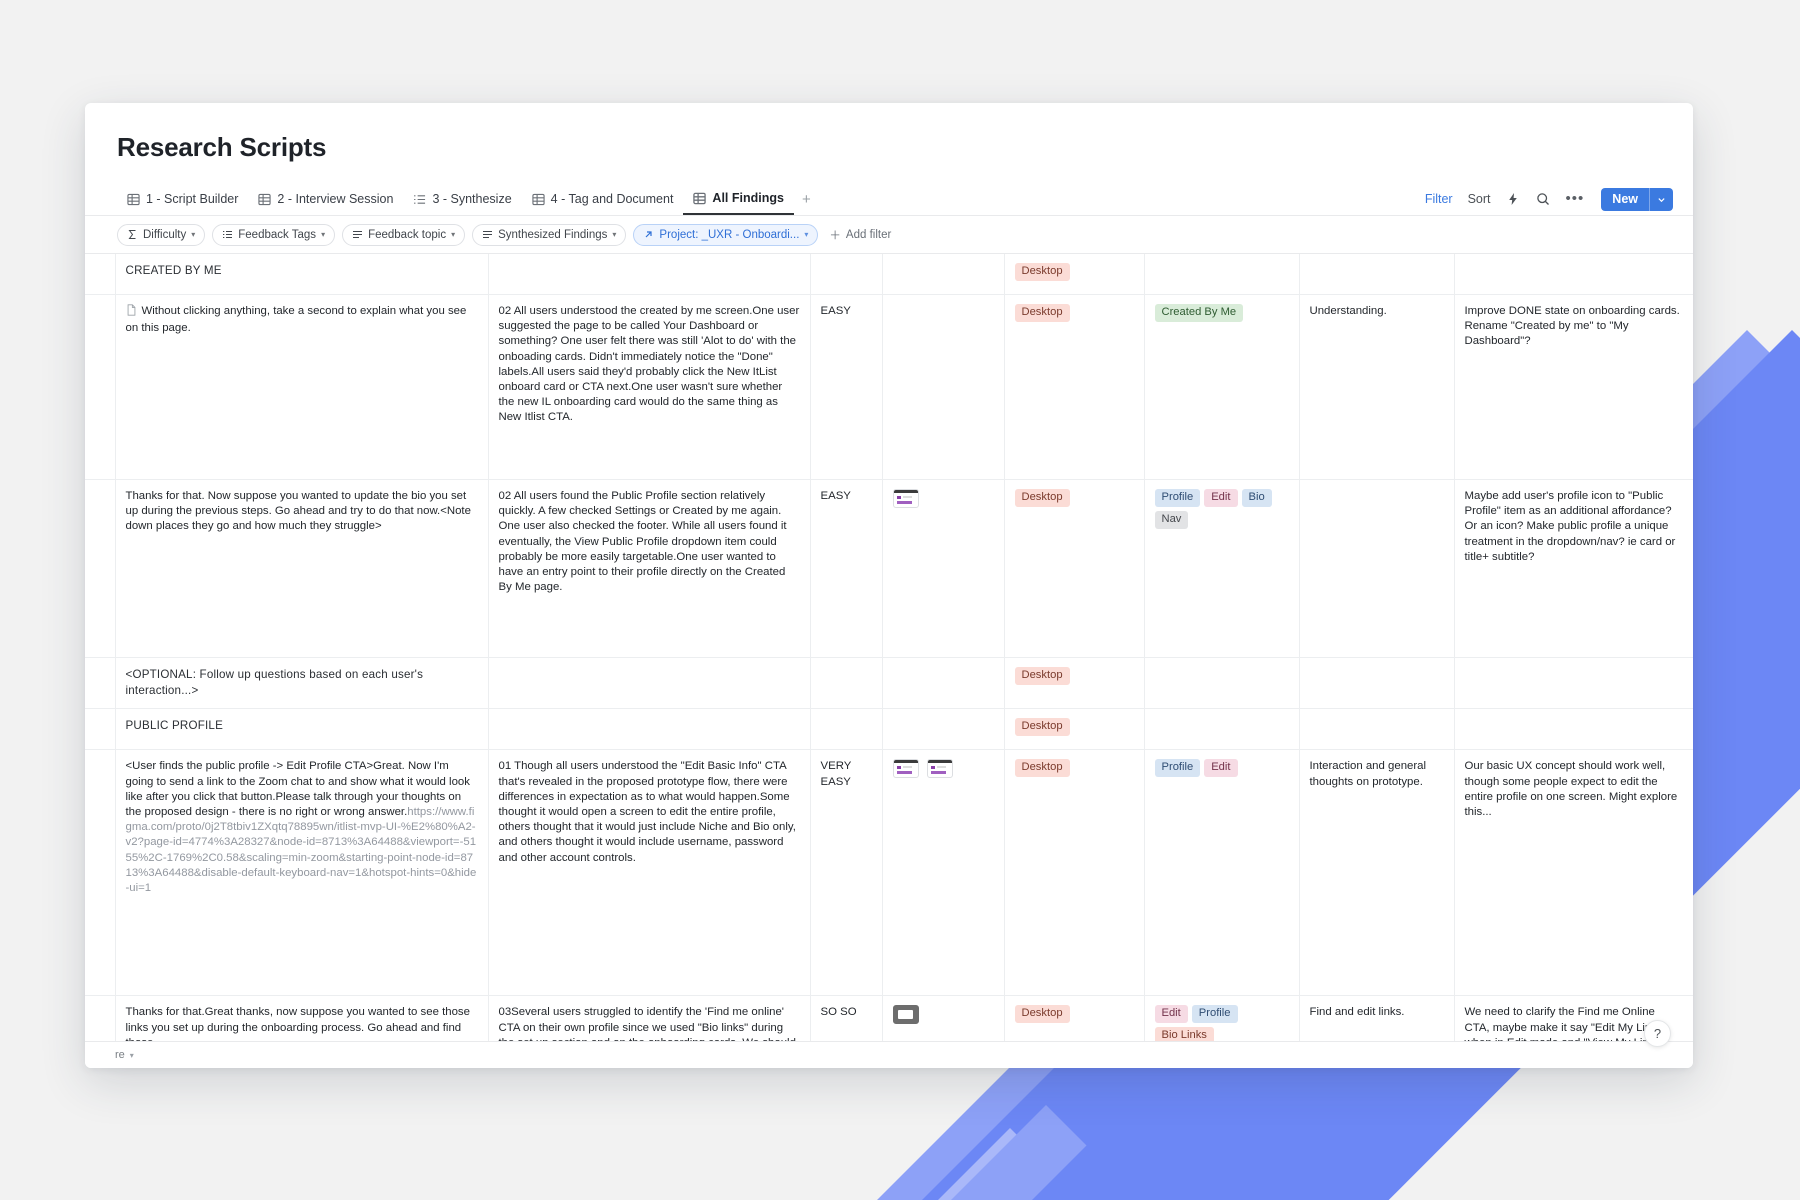 The height and width of the screenshot is (1200, 1800). I want to click on cell-tags: Created By Me, so click(1222, 387).